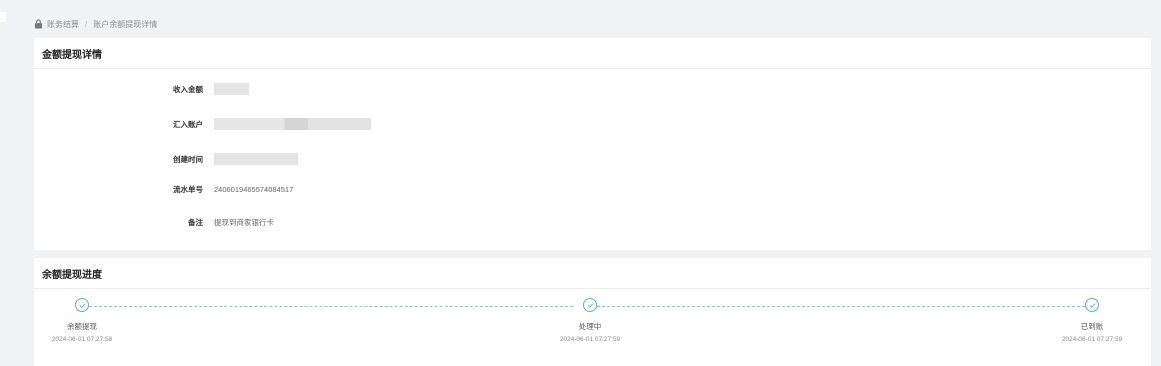 The width and height of the screenshot is (1161, 366). What do you see at coordinates (82, 326) in the screenshot?
I see `step-1-name: 余额提现` at bounding box center [82, 326].